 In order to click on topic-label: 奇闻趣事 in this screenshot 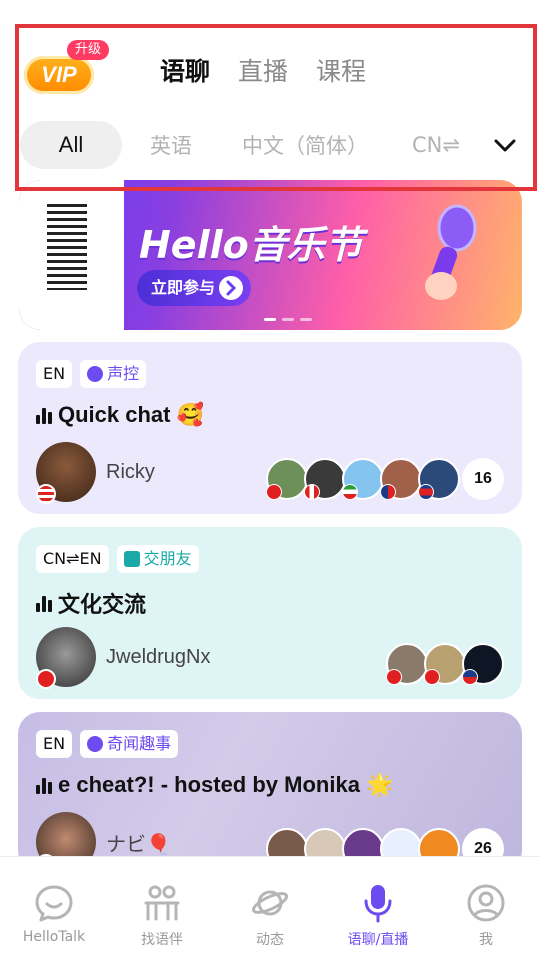, I will do `click(139, 743)`.